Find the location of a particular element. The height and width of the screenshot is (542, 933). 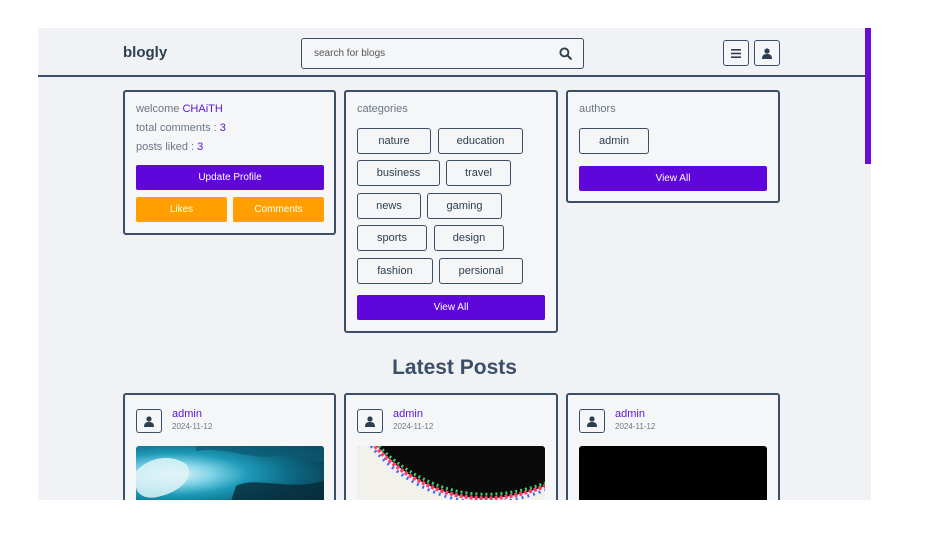

category-tag: persional is located at coordinates (481, 271).